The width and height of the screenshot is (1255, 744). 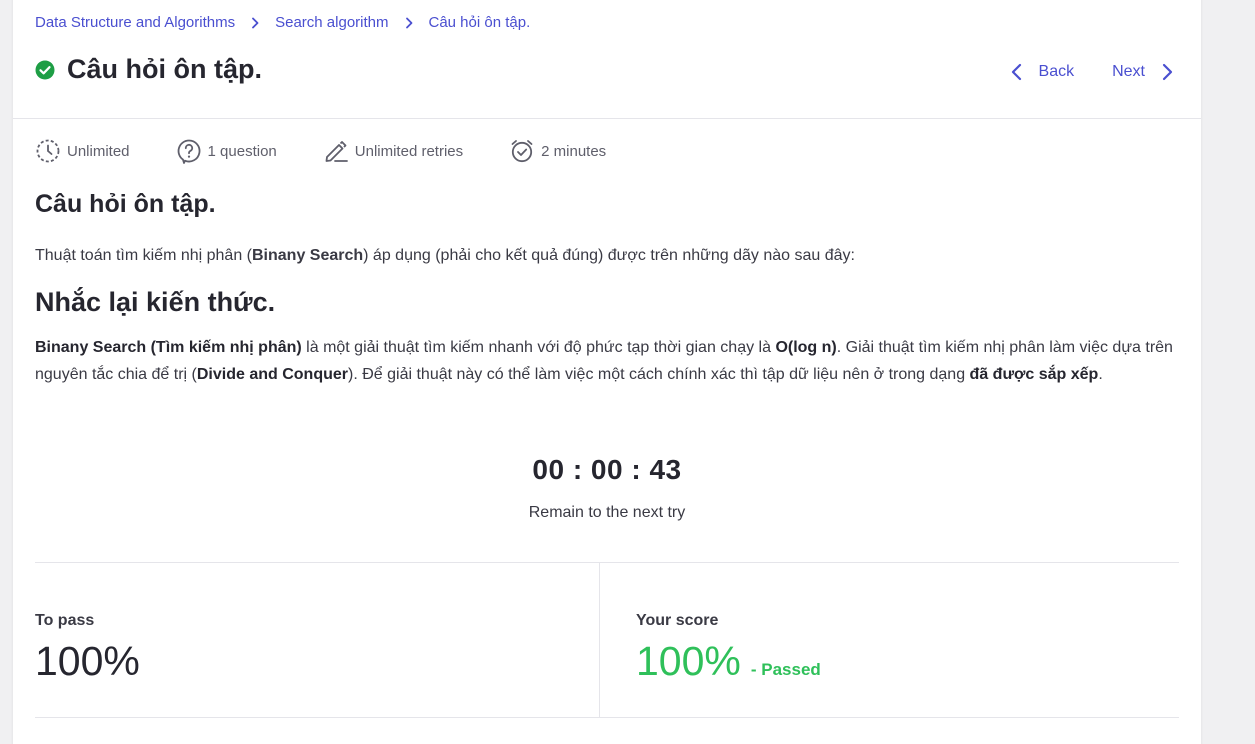 What do you see at coordinates (189, 151) in the screenshot?
I see `question-bubble-icon` at bounding box center [189, 151].